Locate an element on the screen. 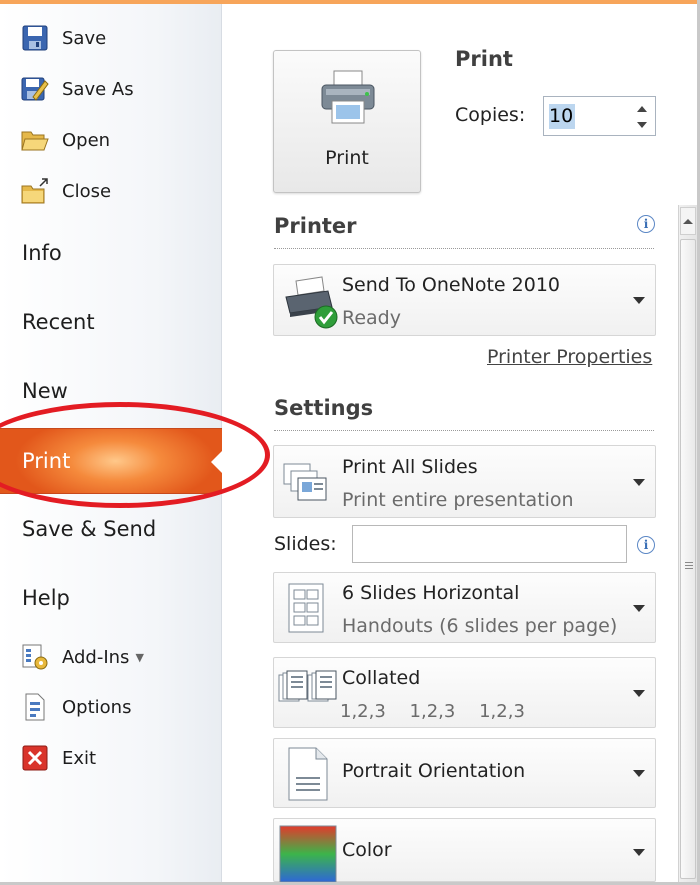 The height and width of the screenshot is (885, 700). scroll-up-button is located at coordinates (688, 221).